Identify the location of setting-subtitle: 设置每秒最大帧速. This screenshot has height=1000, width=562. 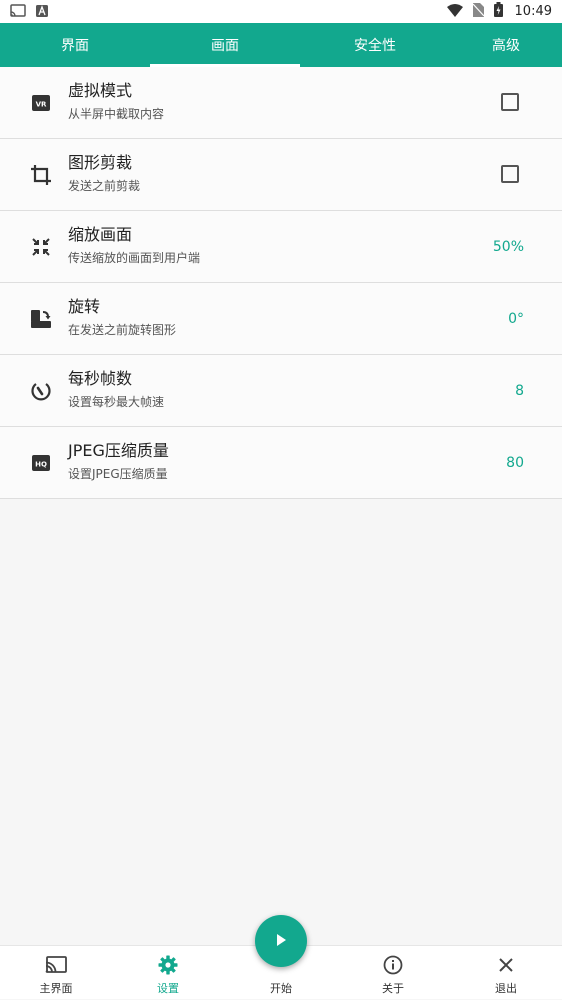
(116, 402).